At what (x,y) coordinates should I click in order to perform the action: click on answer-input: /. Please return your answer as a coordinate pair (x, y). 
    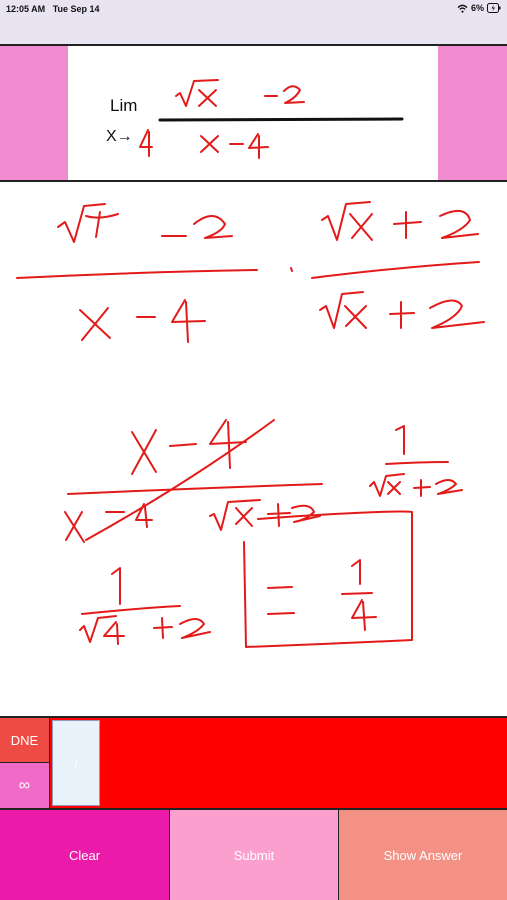
    Looking at the image, I should click on (76, 763).